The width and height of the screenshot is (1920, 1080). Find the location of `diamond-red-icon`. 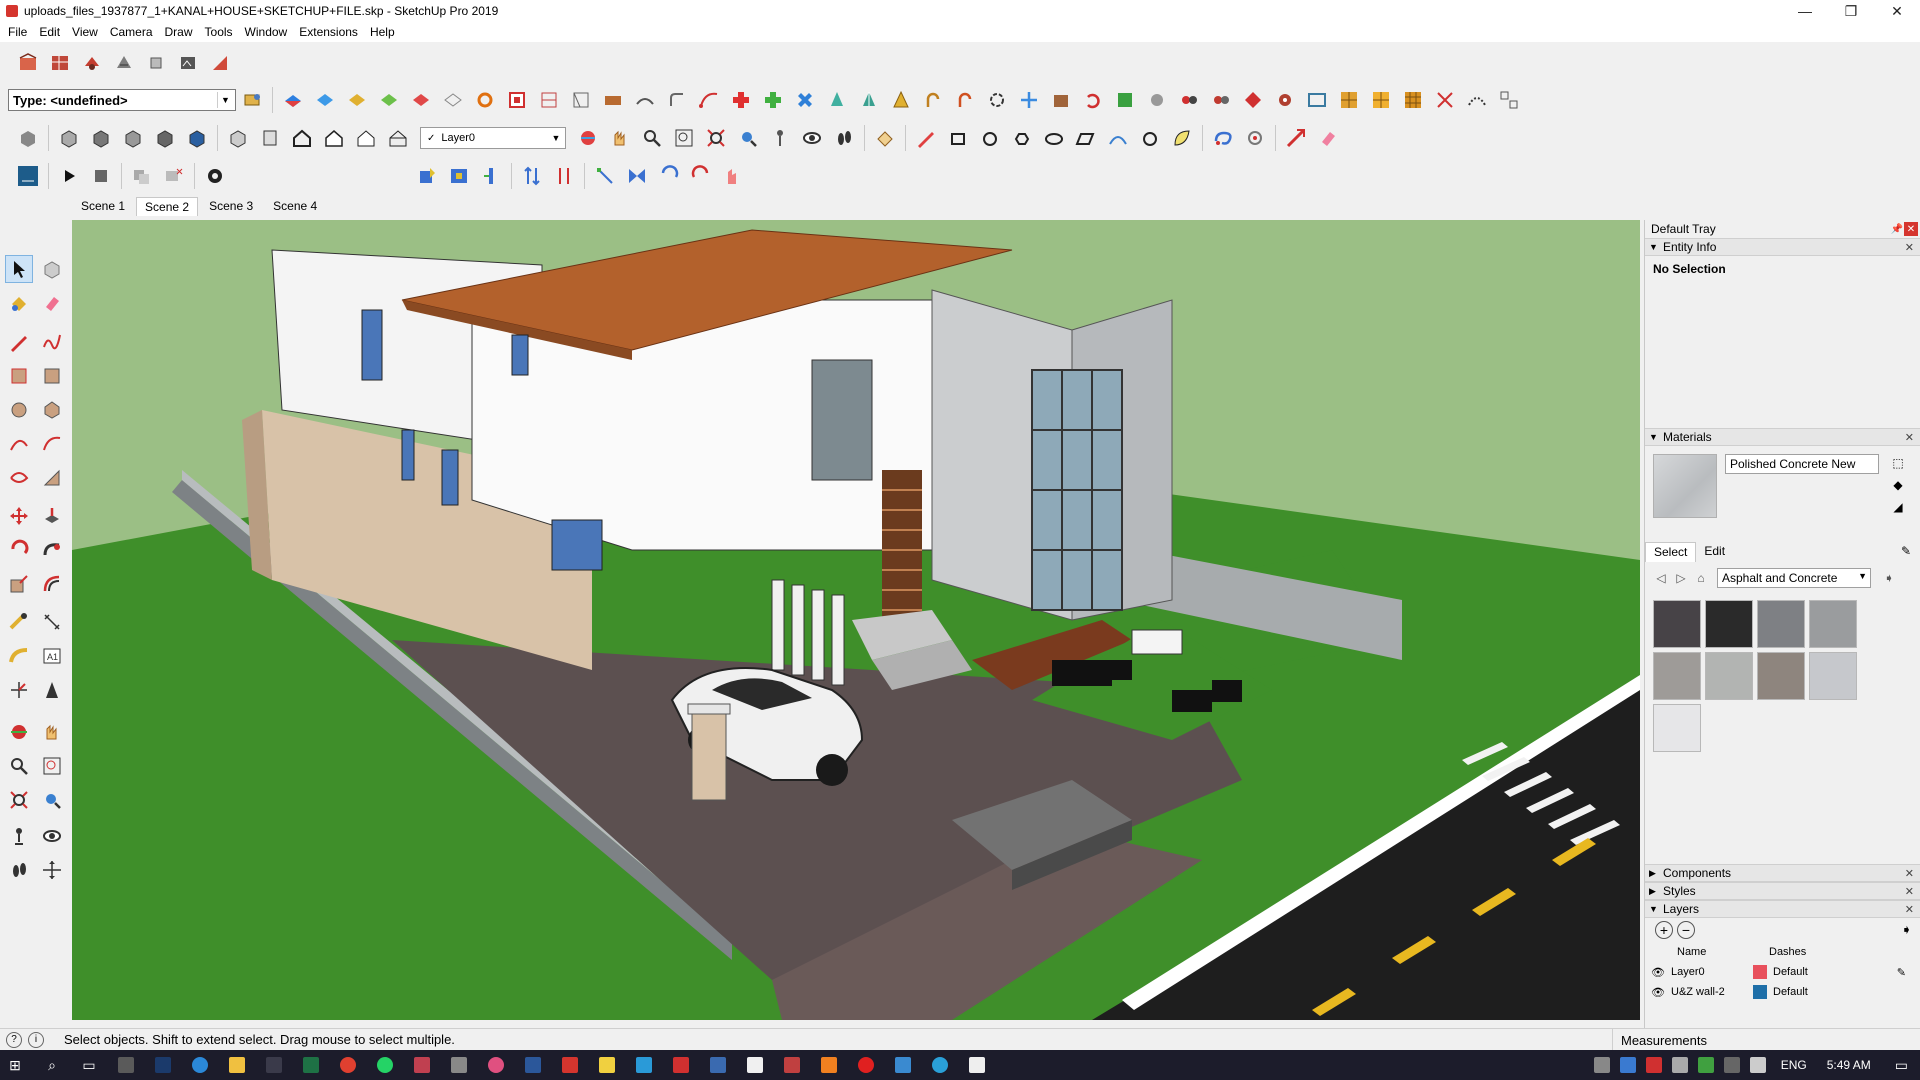

diamond-red-icon is located at coordinates (1253, 100).